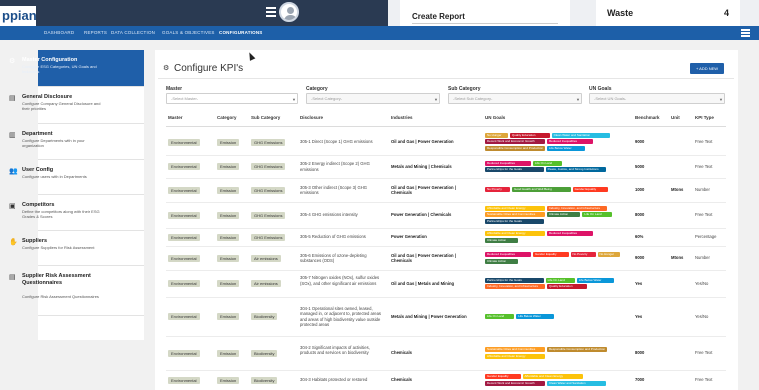 Image resolution: width=759 pixels, height=390 pixels. I want to click on sidebar-item-description: Configure users with in Departments, so click(54, 176).